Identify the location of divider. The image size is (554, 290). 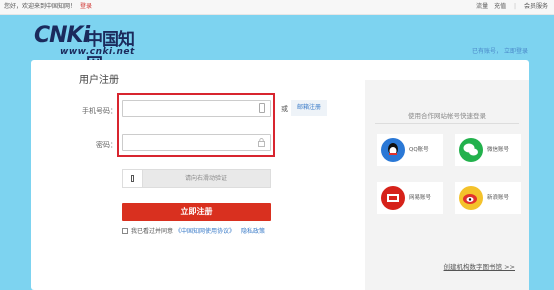
(447, 123).